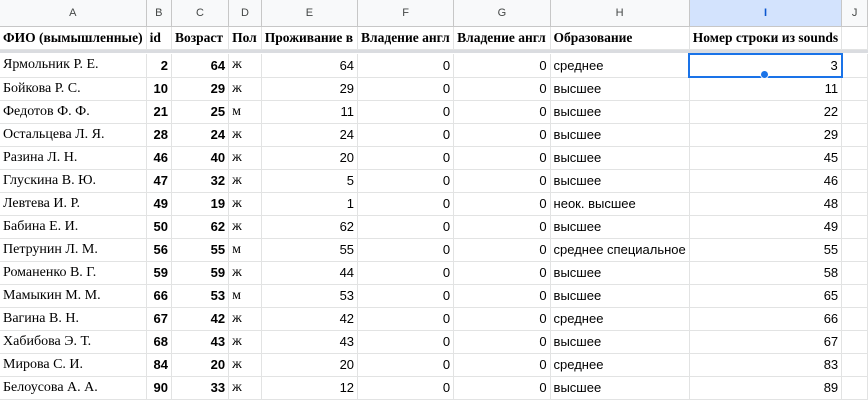 The width and height of the screenshot is (868, 401). I want to click on cell-b: 2, so click(159, 66).